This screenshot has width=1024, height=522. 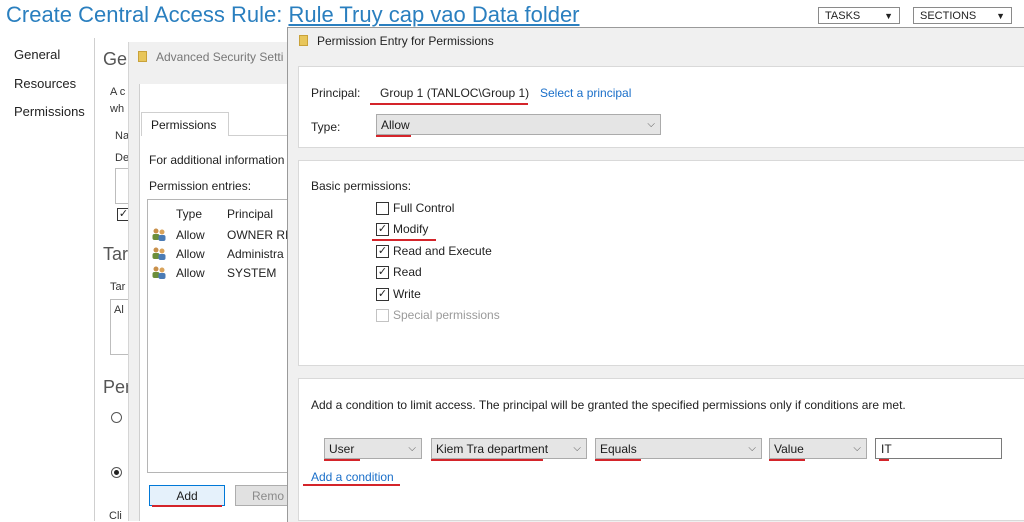 I want to click on tasks-button: TASKS ▼, so click(x=859, y=15).